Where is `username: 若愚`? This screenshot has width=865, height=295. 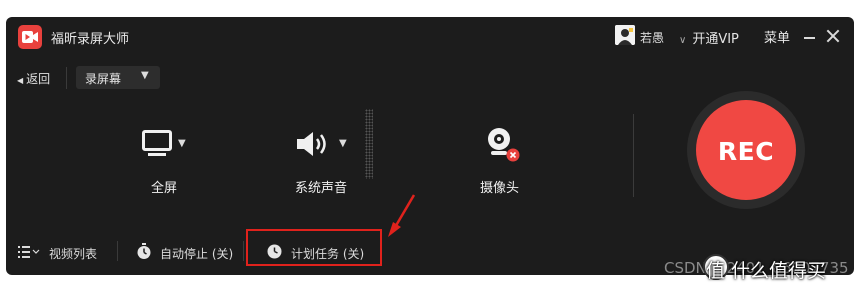 username: 若愚 is located at coordinates (652, 37).